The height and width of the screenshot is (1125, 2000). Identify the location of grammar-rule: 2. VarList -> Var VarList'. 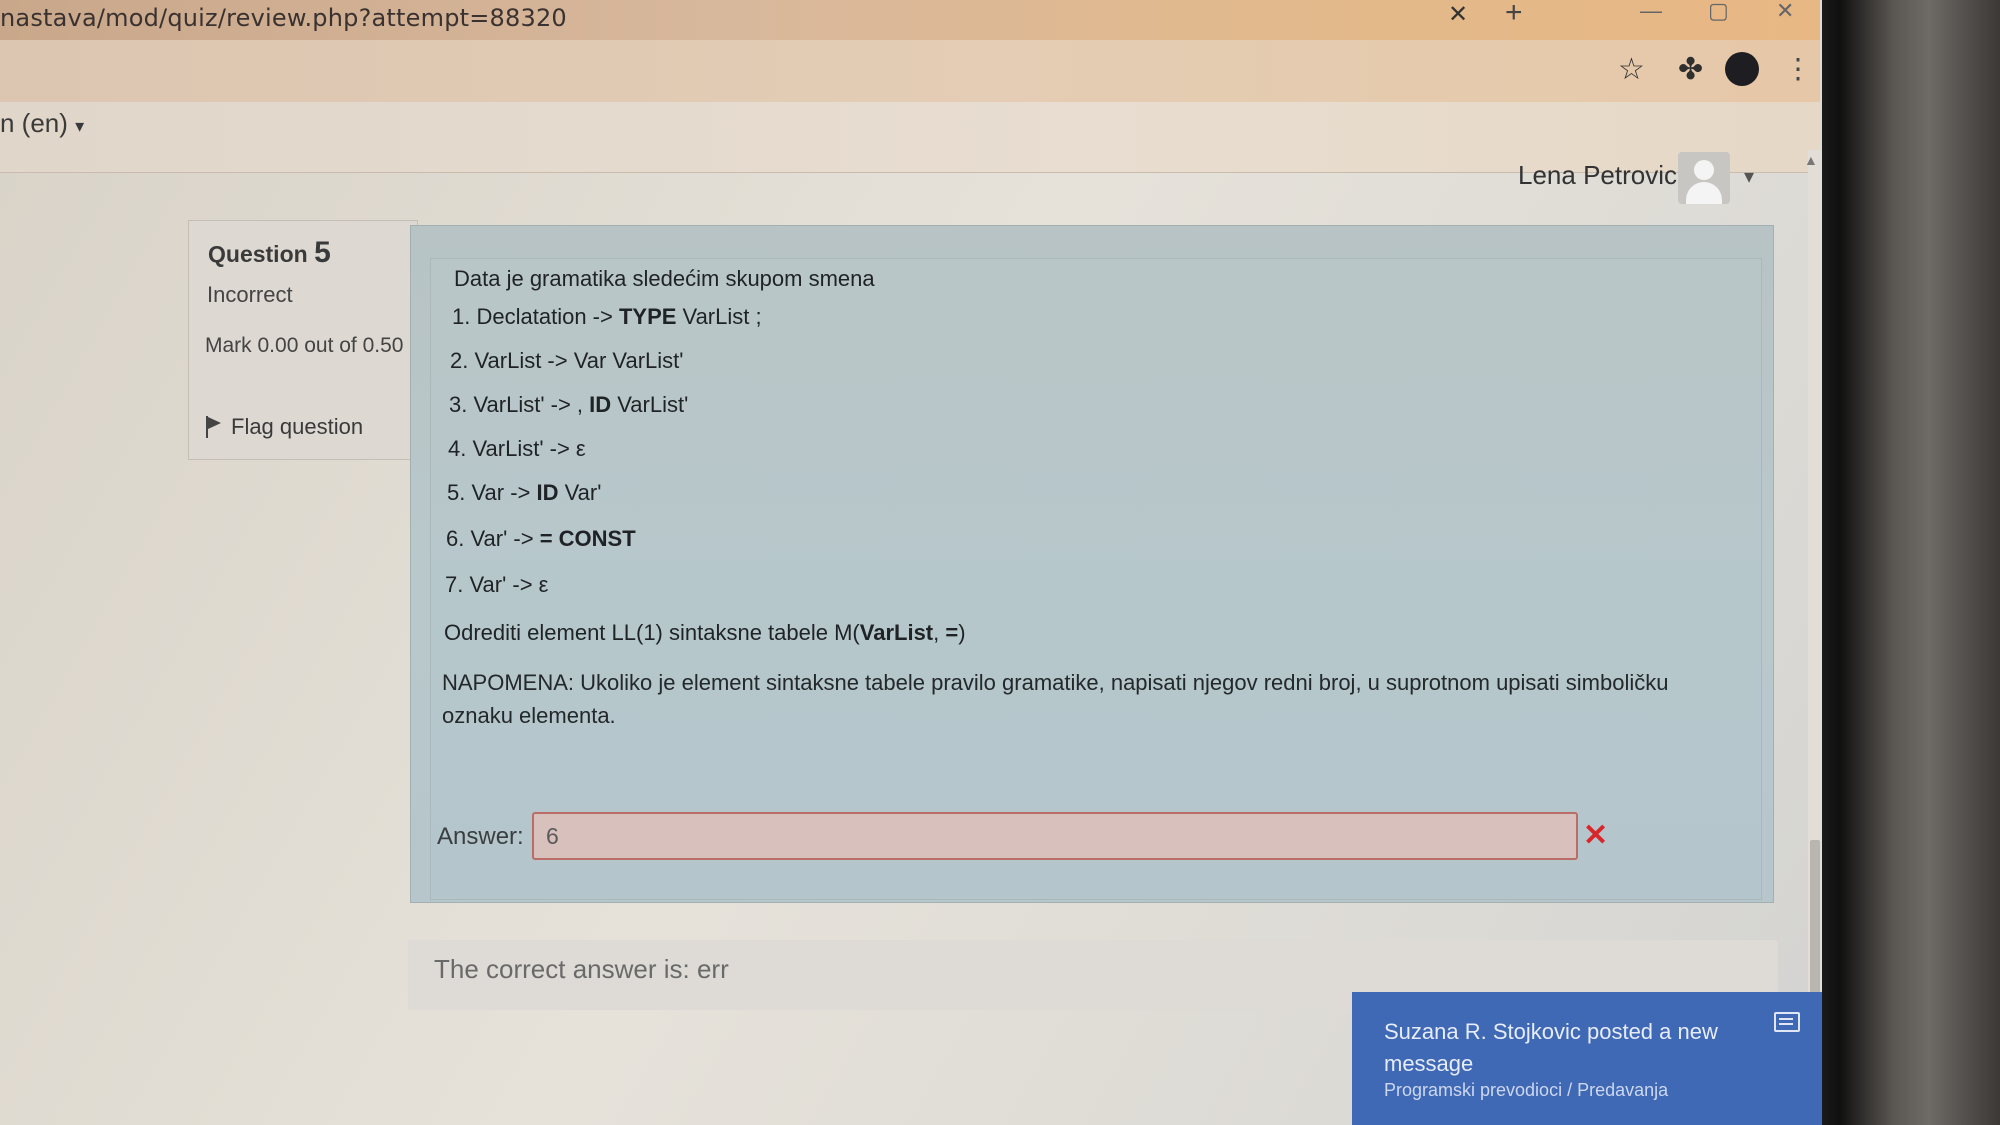
(567, 360).